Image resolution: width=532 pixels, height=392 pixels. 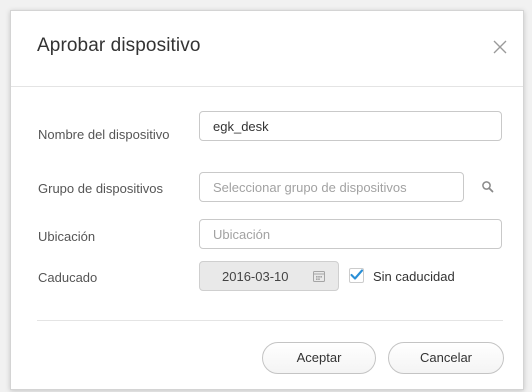 I want to click on dialog-title: Aprobar dispositivo, so click(x=119, y=45).